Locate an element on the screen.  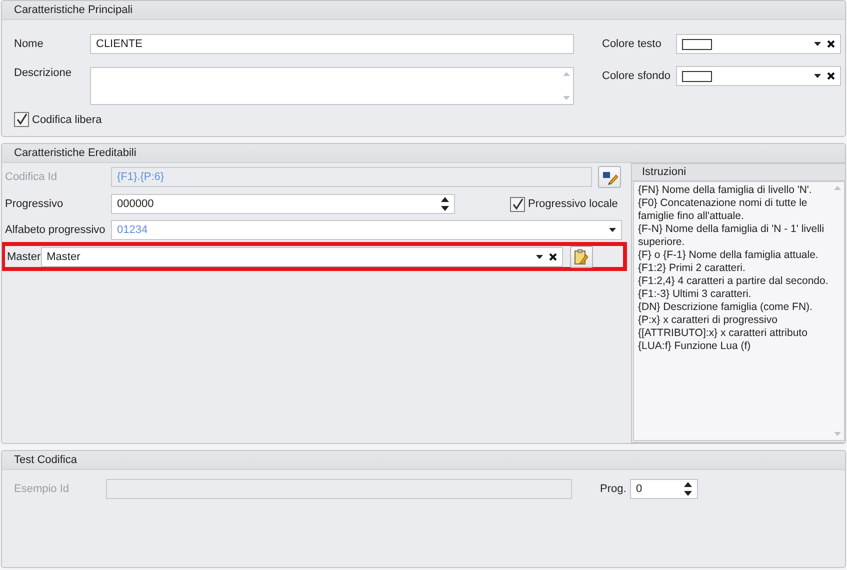
panel-header: Istruzioni is located at coordinates (738, 172).